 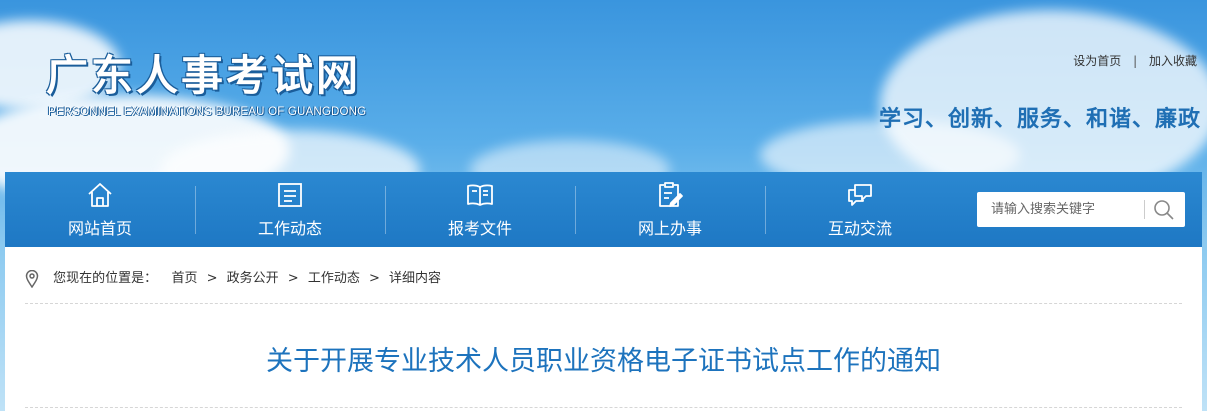 I want to click on top-links: 设为首页 | 加入收藏, so click(x=1135, y=60).